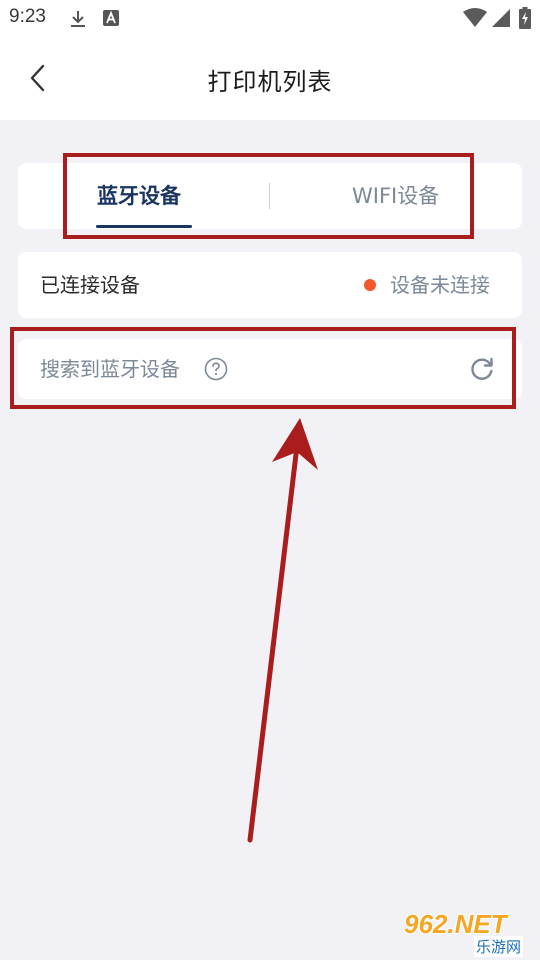 This screenshot has height=960, width=540. Describe the element at coordinates (499, 946) in the screenshot. I see `watermark-site-name: 乐游网` at that location.